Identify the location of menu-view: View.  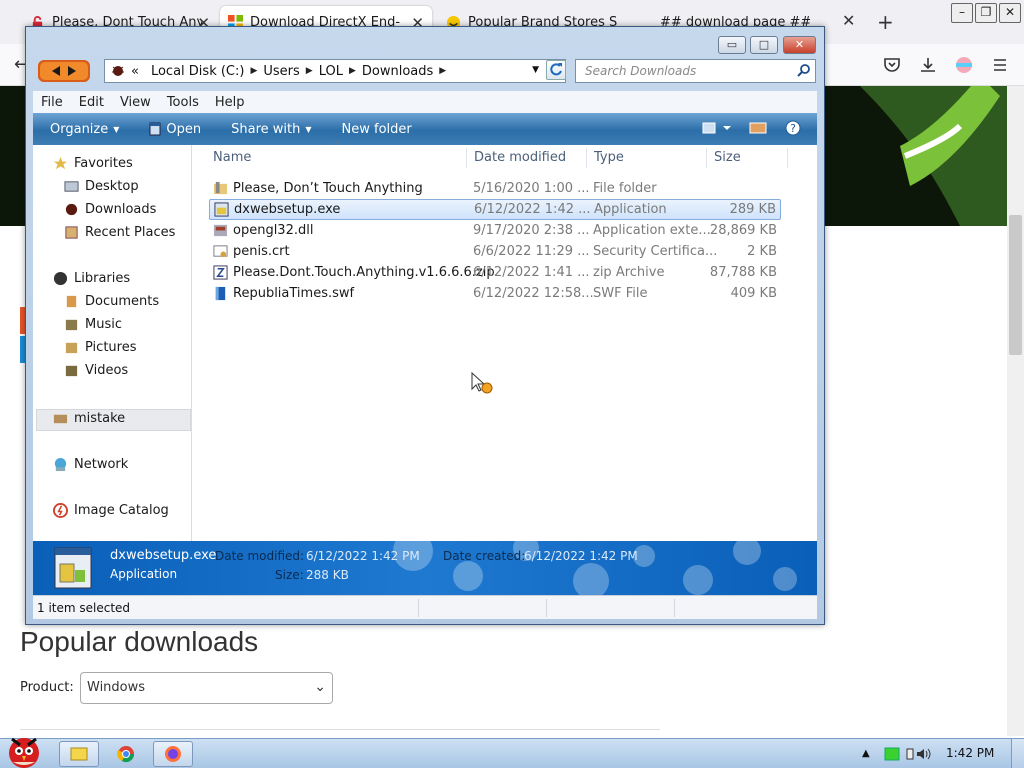
(135, 102).